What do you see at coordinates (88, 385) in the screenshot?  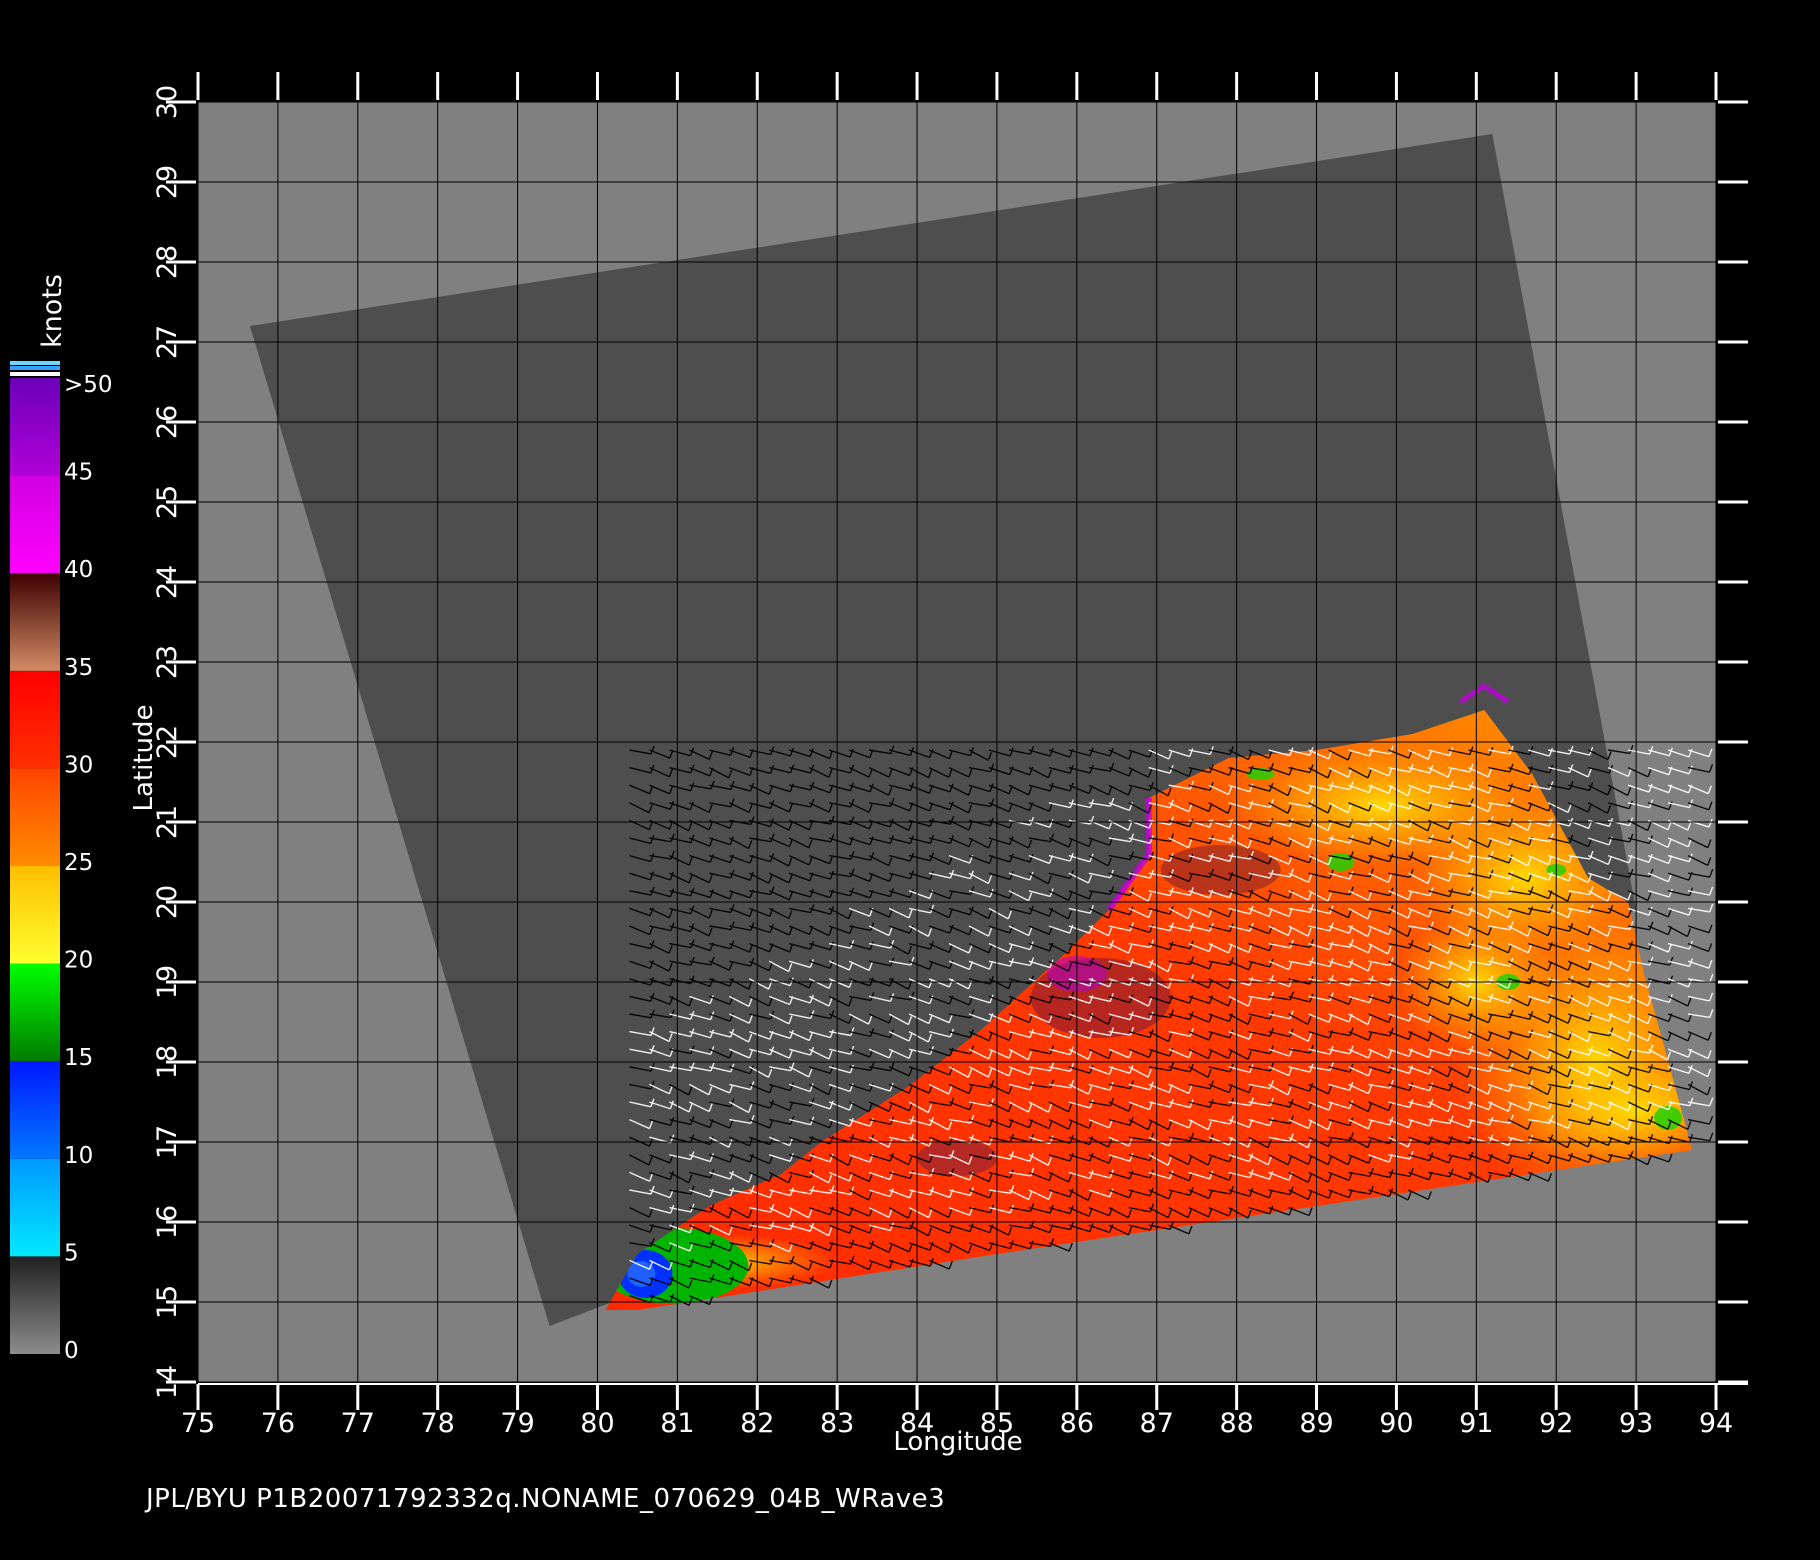 I see `colorbar-label: >50` at bounding box center [88, 385].